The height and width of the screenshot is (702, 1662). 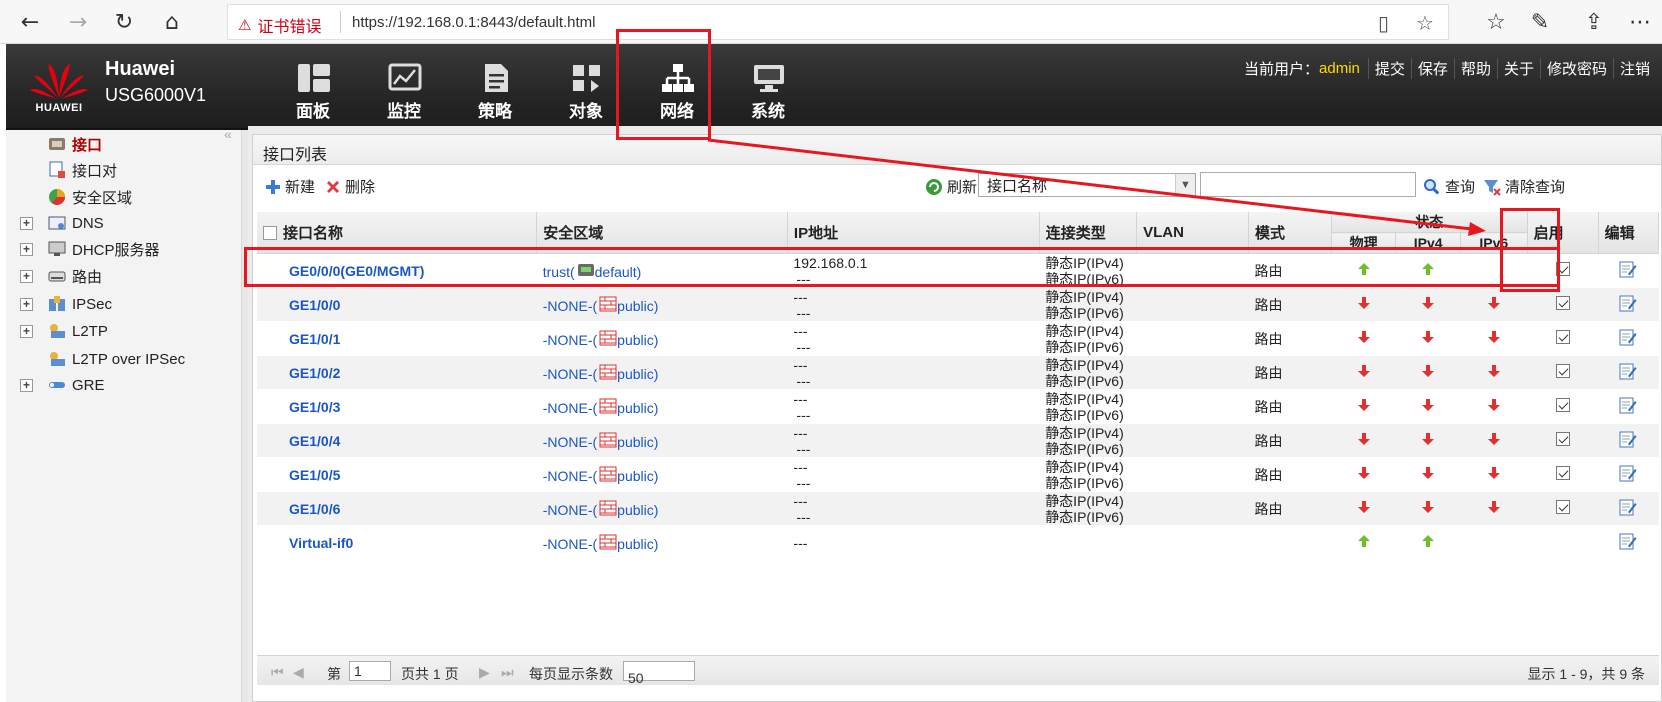 What do you see at coordinates (350, 186) in the screenshot?
I see `delete-button: 删除` at bounding box center [350, 186].